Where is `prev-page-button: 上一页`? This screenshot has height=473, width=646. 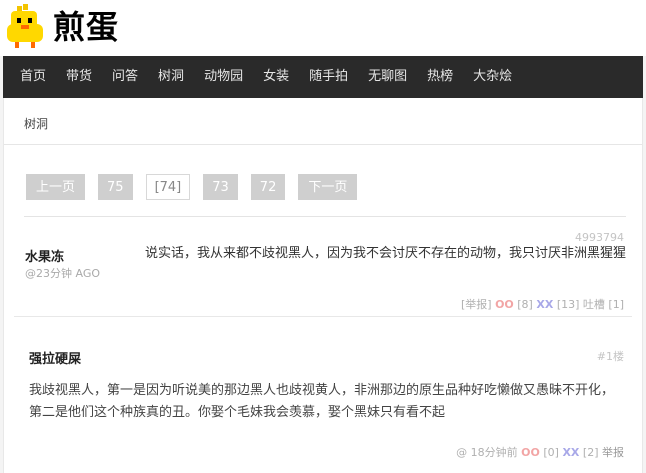 prev-page-button: 上一页 is located at coordinates (56, 187).